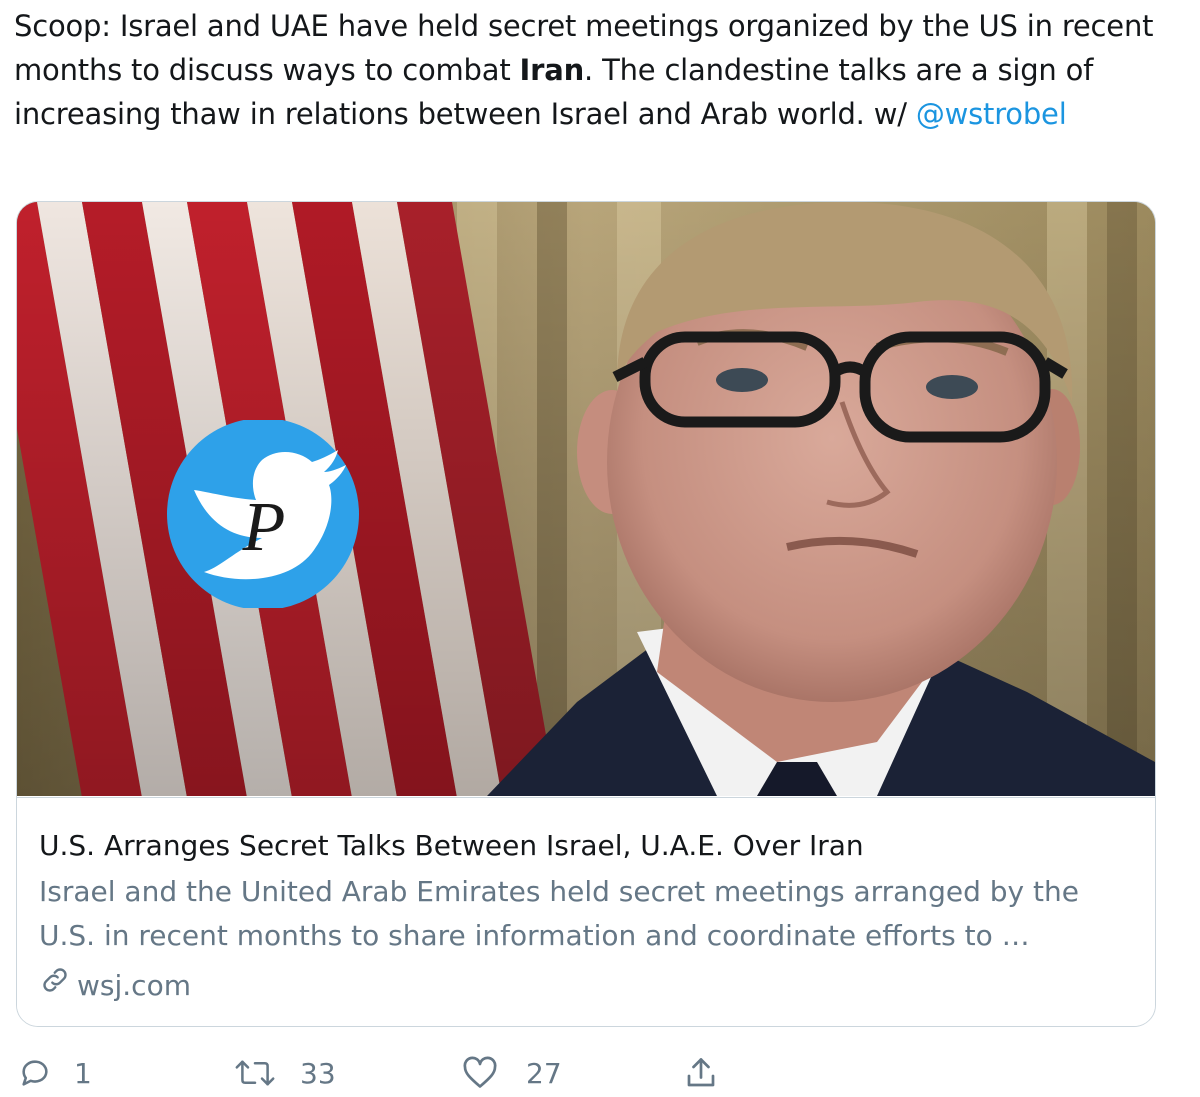 The image size is (1200, 1097). I want to click on reply-button: 1, so click(55, 1073).